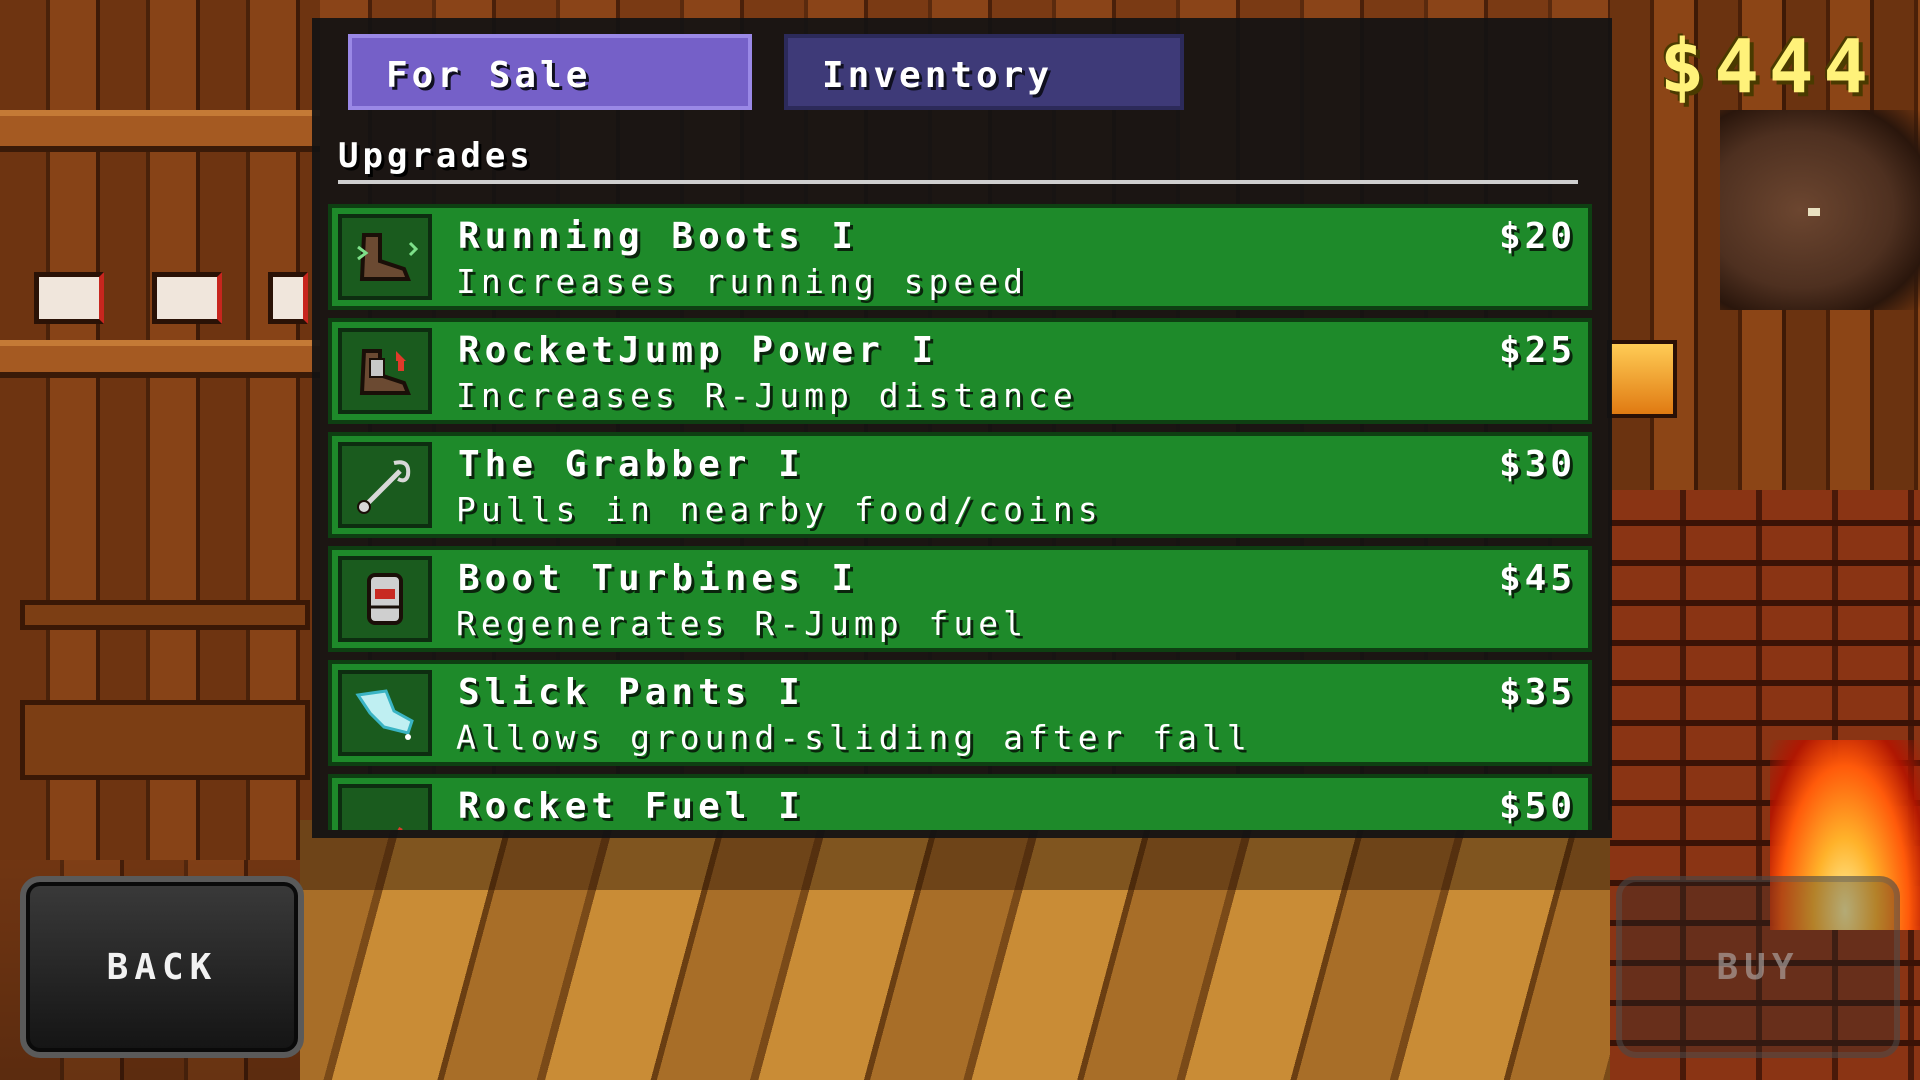  What do you see at coordinates (1537, 806) in the screenshot?
I see `item-price: $50` at bounding box center [1537, 806].